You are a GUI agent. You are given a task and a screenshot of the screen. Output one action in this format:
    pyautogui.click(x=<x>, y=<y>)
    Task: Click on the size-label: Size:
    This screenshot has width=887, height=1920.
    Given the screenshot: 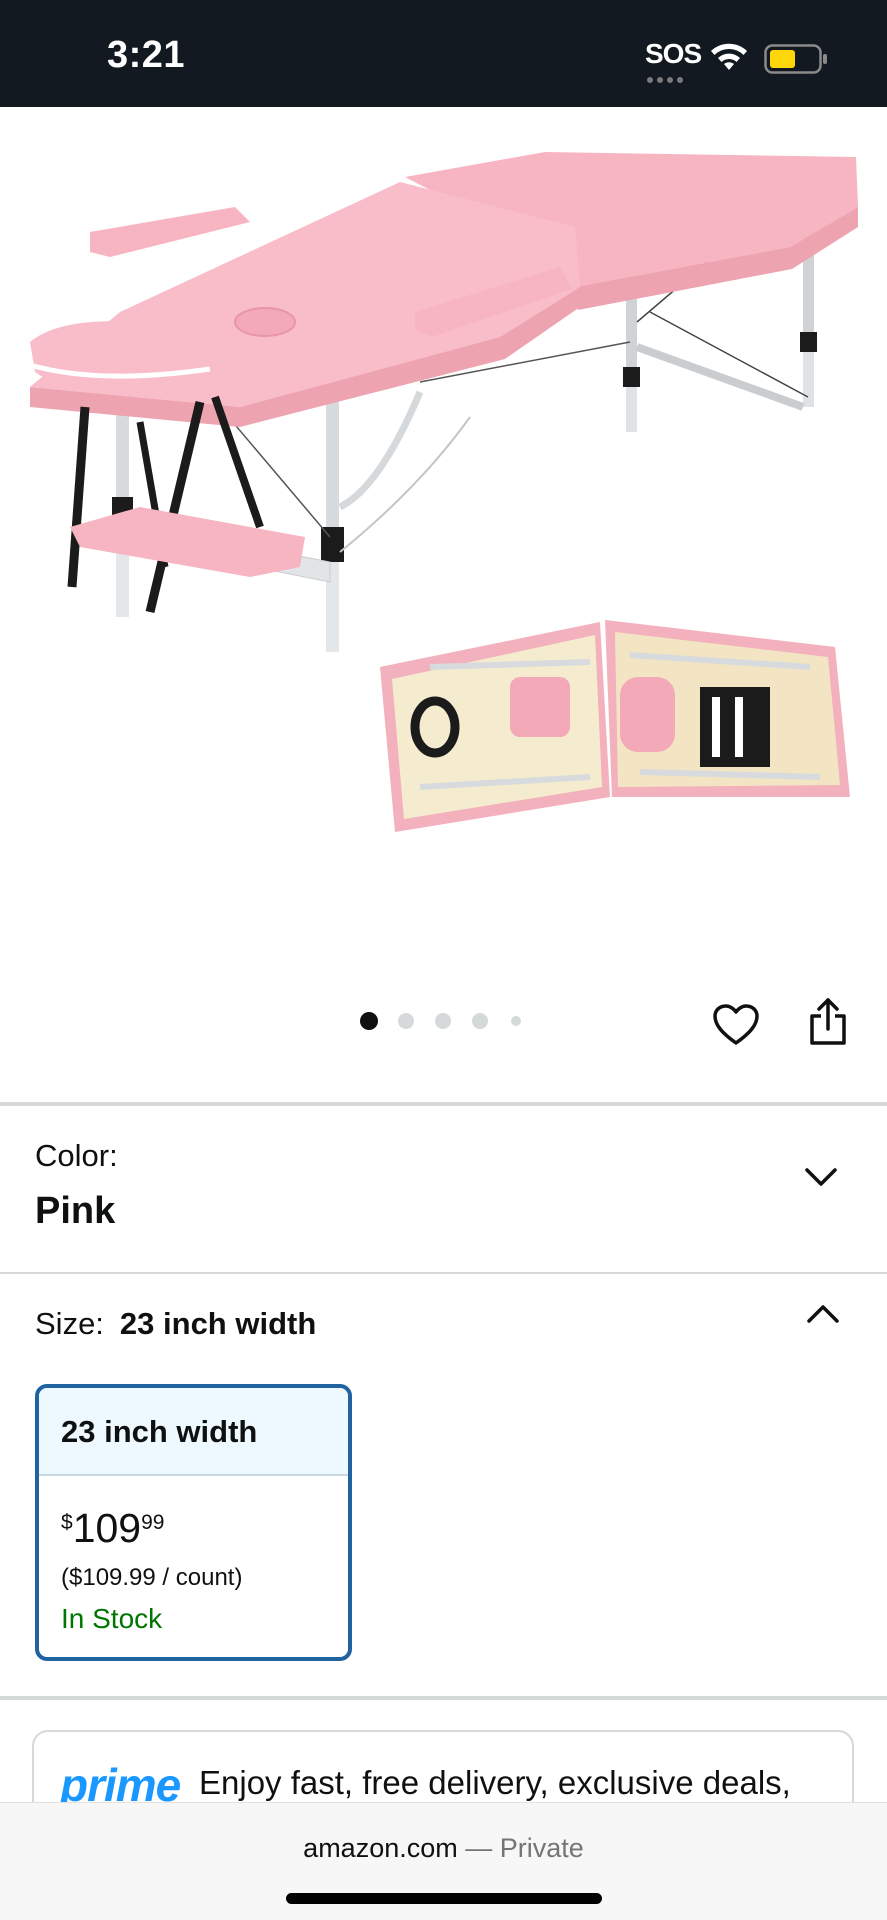 What is the action you would take?
    pyautogui.click(x=69, y=1323)
    